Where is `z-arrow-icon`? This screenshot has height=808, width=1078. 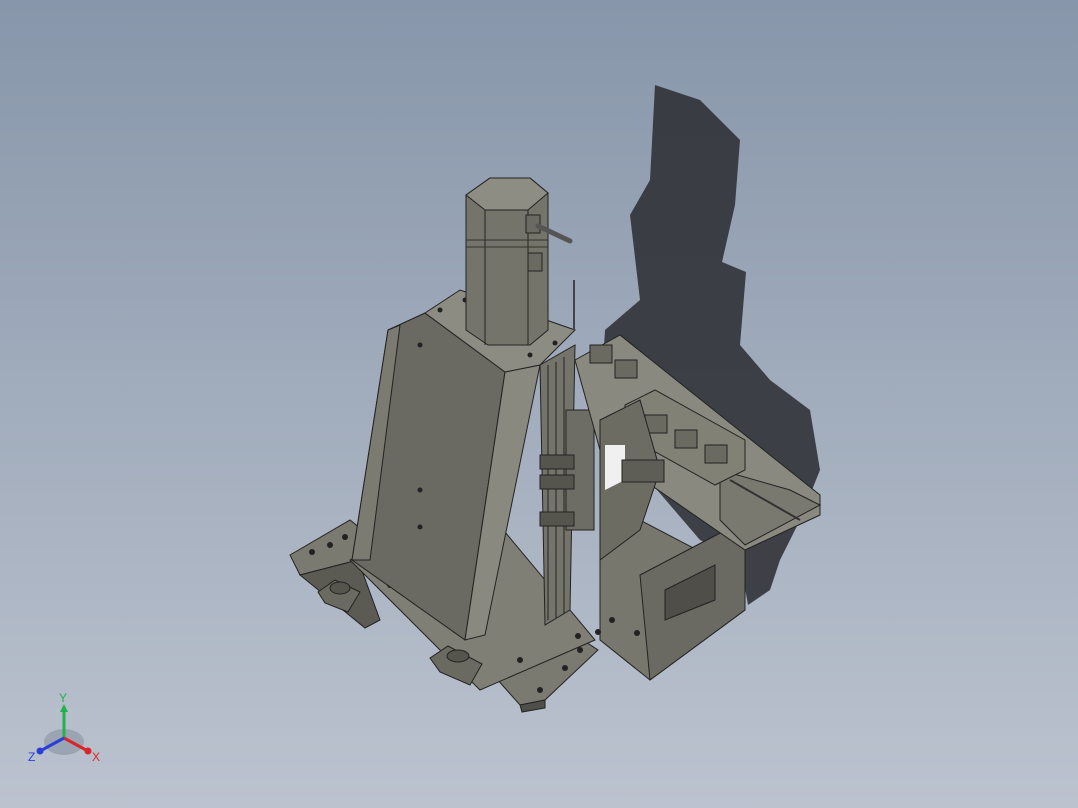
z-arrow-icon is located at coordinates (40, 751).